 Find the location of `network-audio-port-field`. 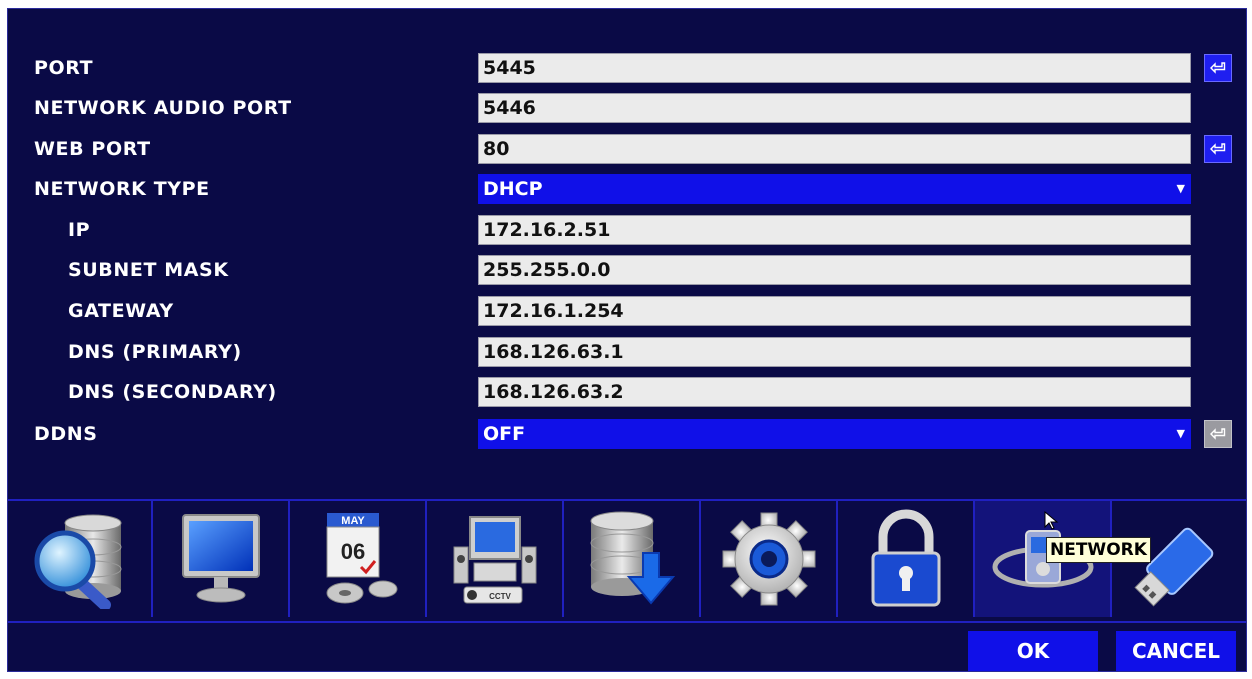

network-audio-port-field is located at coordinates (834, 108).